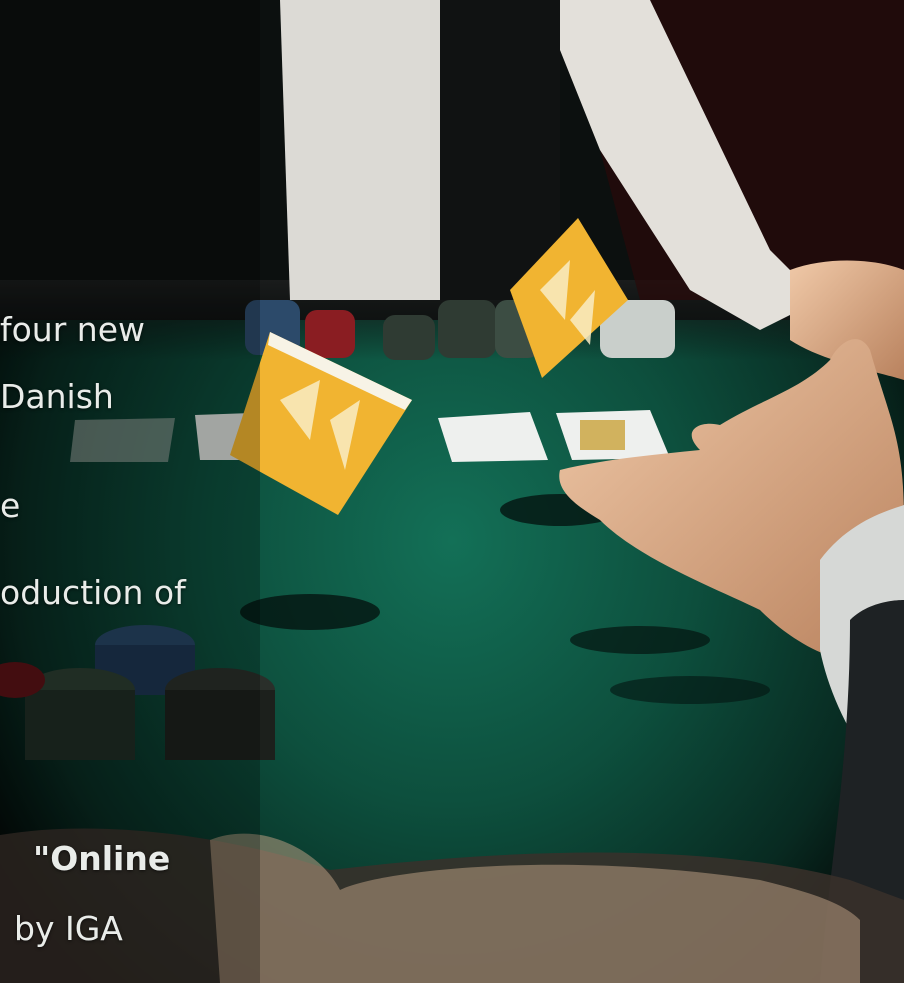 Image resolution: width=904 pixels, height=983 pixels. I want to click on text-line-3: e, so click(10, 505).